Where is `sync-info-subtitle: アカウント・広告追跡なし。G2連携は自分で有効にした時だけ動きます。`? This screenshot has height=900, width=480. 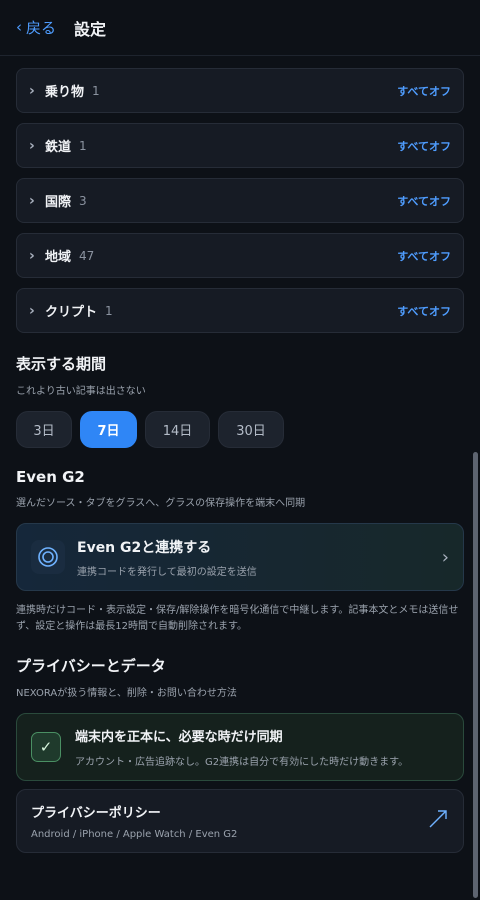
sync-info-subtitle: アカウント・広告追跡なし。G2連携は自分で有効にした時だけ動きます。 is located at coordinates (242, 762).